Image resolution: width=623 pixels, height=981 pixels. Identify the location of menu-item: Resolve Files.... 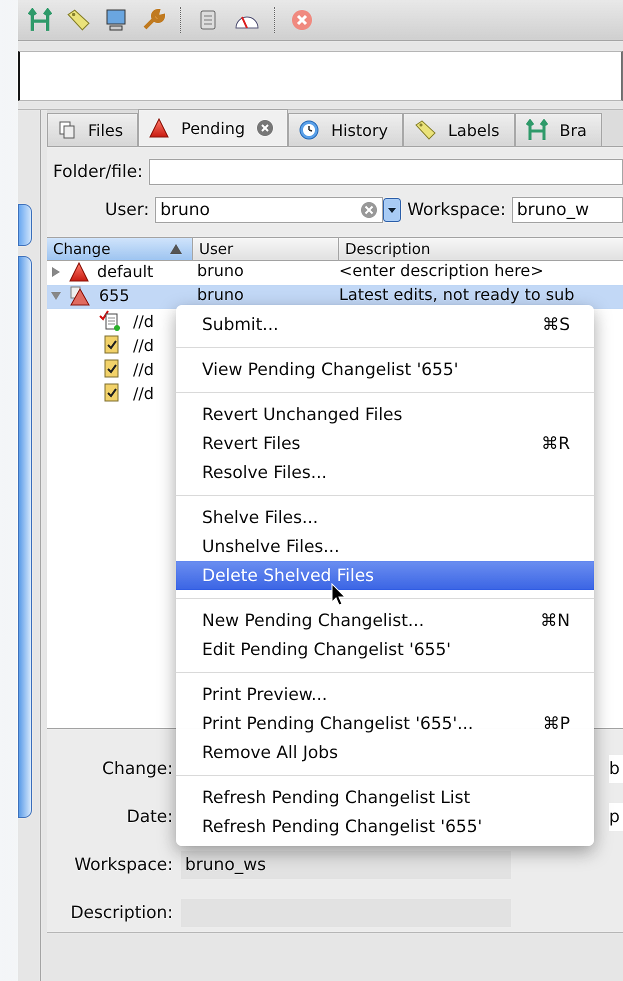
(385, 472).